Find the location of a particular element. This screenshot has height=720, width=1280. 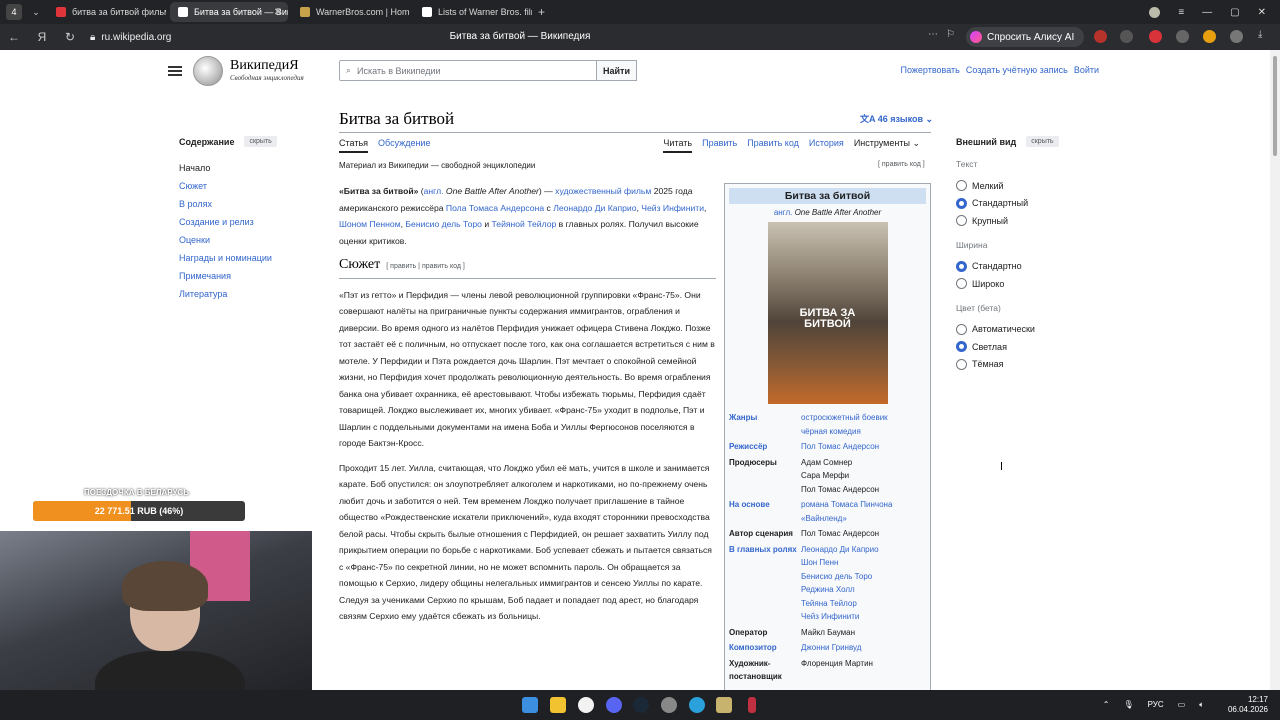

toc-item: Сюжет is located at coordinates (228, 186).